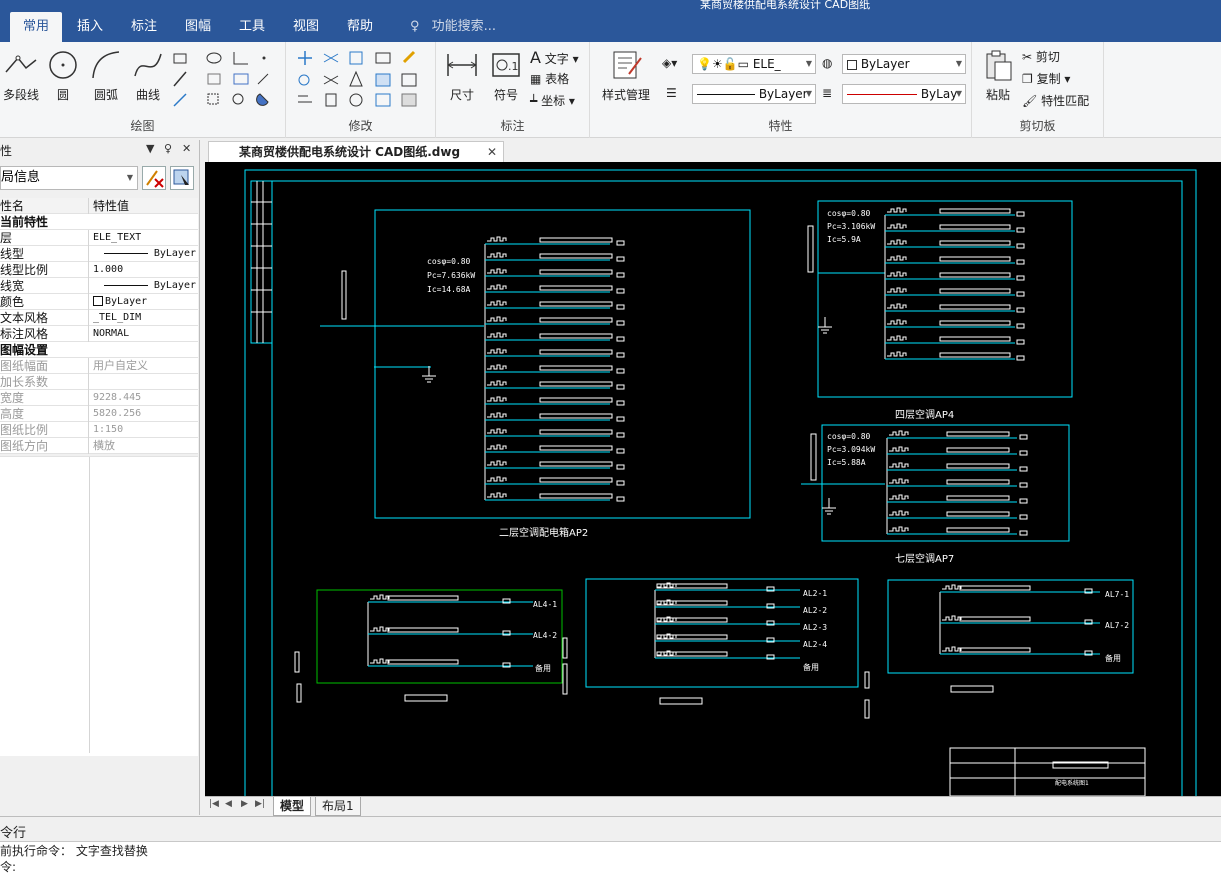 The width and height of the screenshot is (1221, 873). Describe the element at coordinates (356, 151) in the screenshot. I see `document-tab: 某商贸楼供配电系统设计 CAD图纸.dwg ✕` at that location.